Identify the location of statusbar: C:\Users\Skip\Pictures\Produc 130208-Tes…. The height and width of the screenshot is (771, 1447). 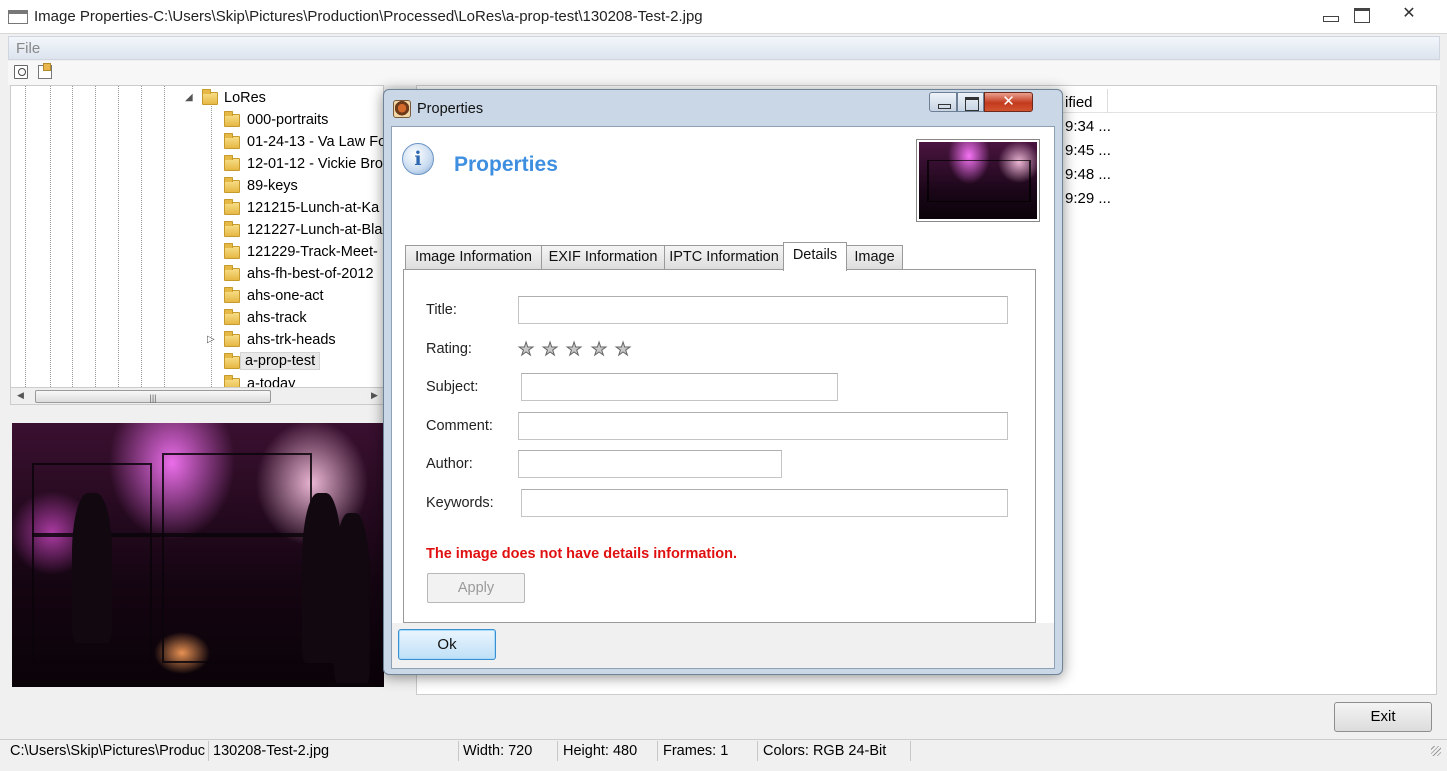
(723, 751).